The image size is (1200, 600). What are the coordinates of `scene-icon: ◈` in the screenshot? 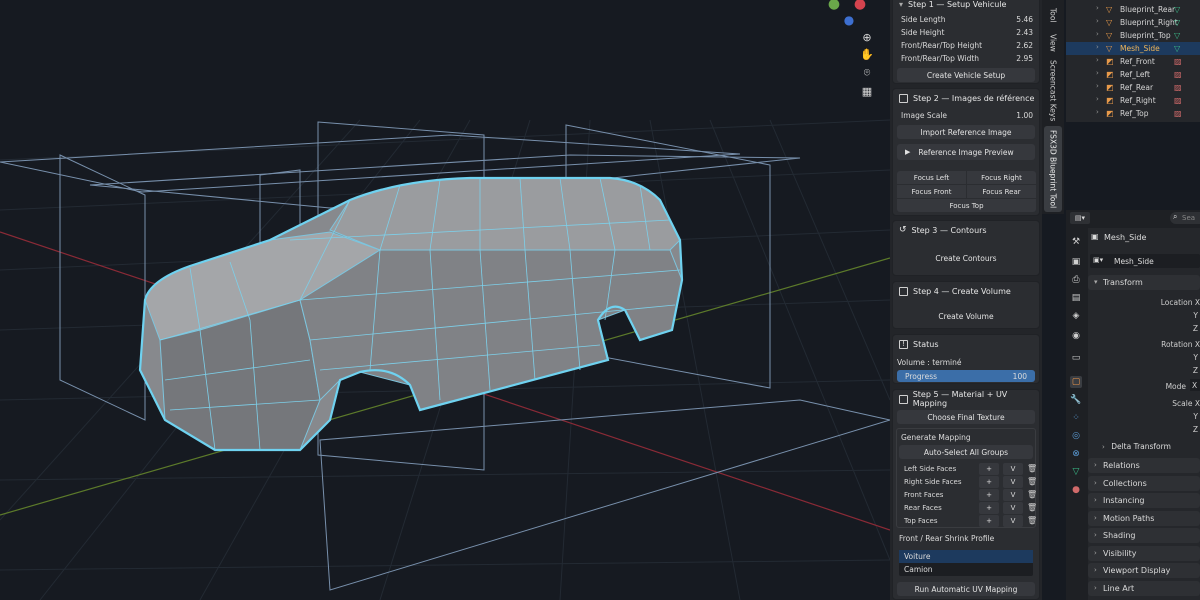 It's located at (1076, 316).